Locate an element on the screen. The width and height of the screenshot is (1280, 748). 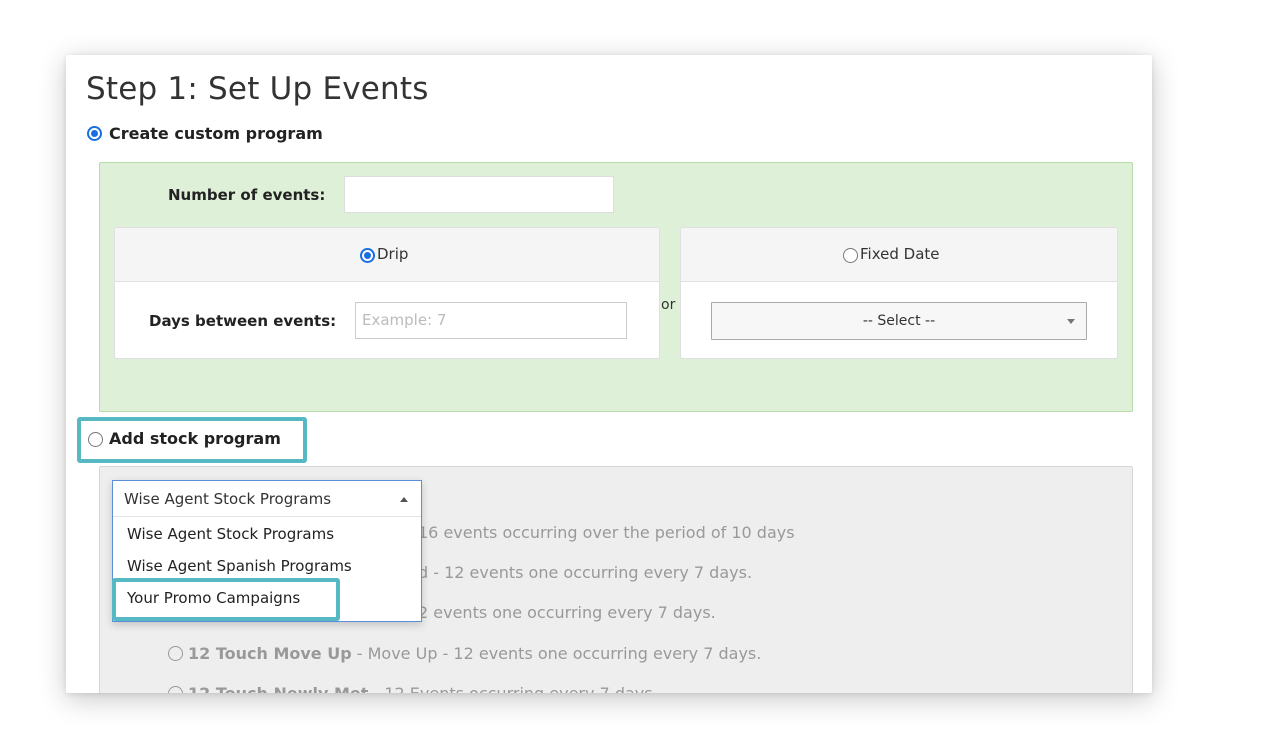
stock-program-highlight is located at coordinates (192, 440).